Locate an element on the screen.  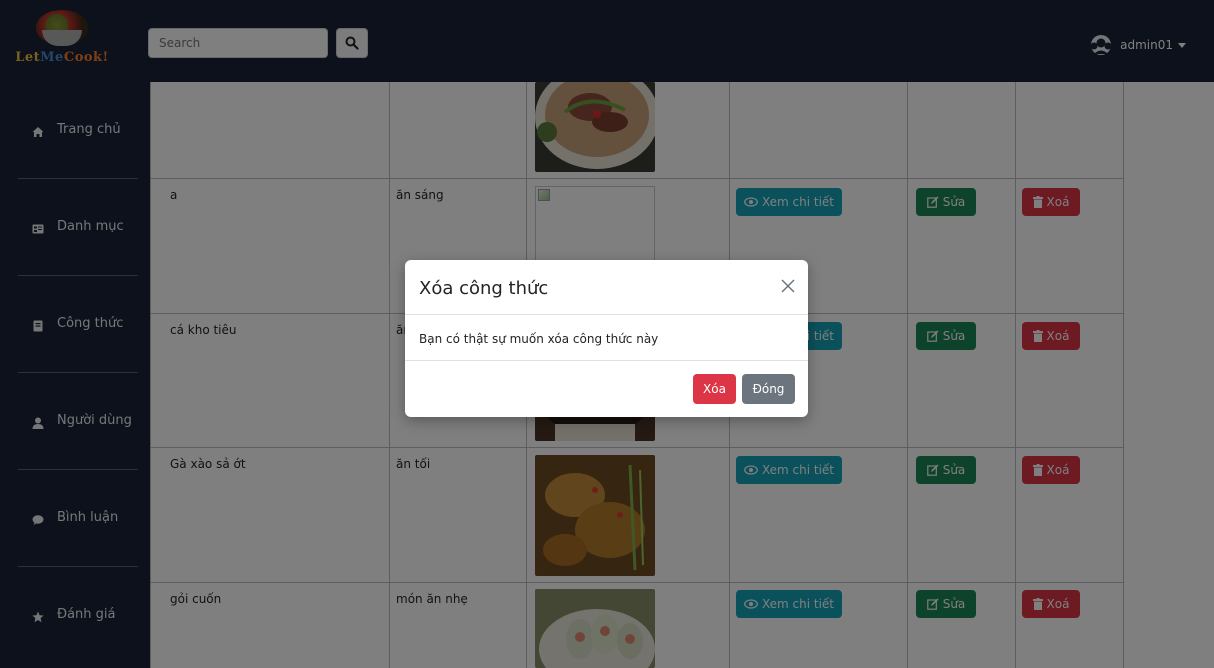
close-modal-button: Đóng is located at coordinates (768, 389).